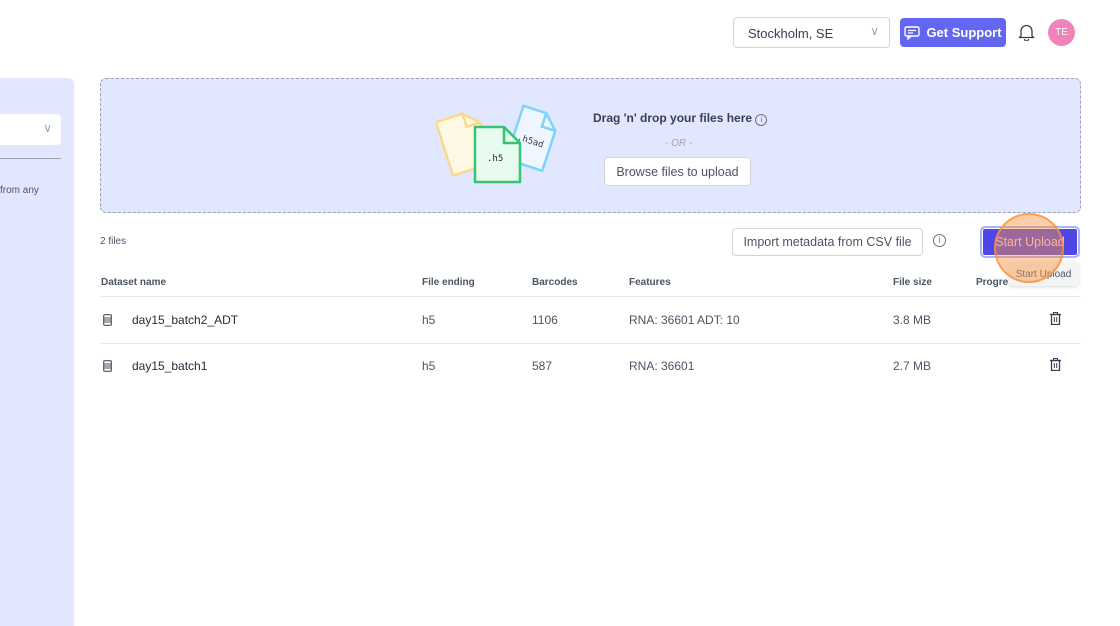  I want to click on dataset-name: day15_batch2_ADT, so click(185, 320).